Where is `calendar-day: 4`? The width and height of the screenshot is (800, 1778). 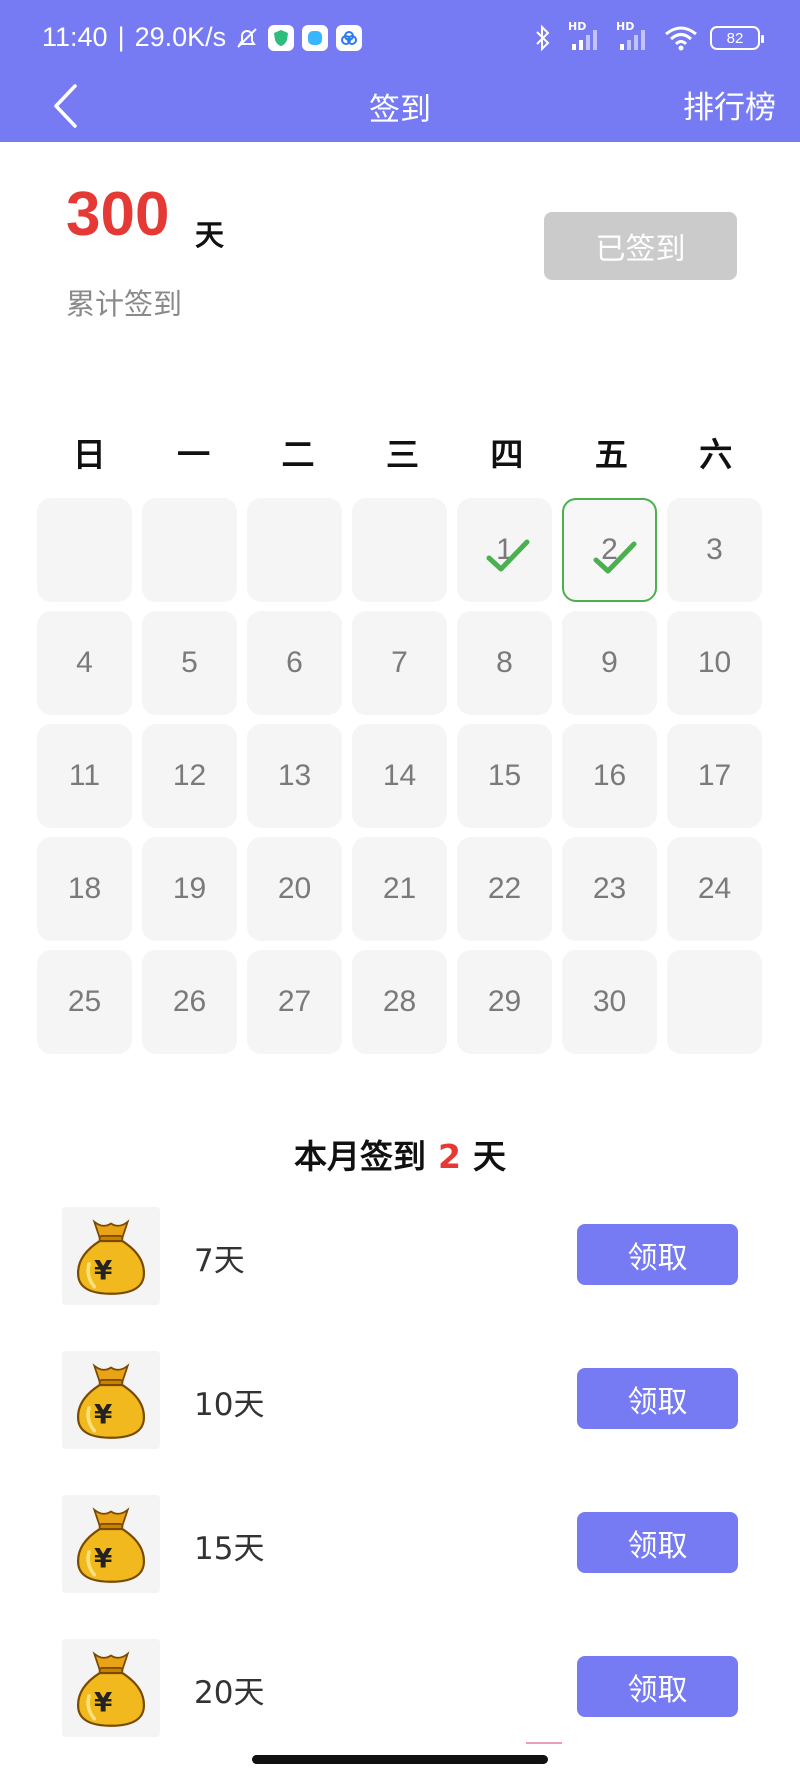 calendar-day: 4 is located at coordinates (84, 663).